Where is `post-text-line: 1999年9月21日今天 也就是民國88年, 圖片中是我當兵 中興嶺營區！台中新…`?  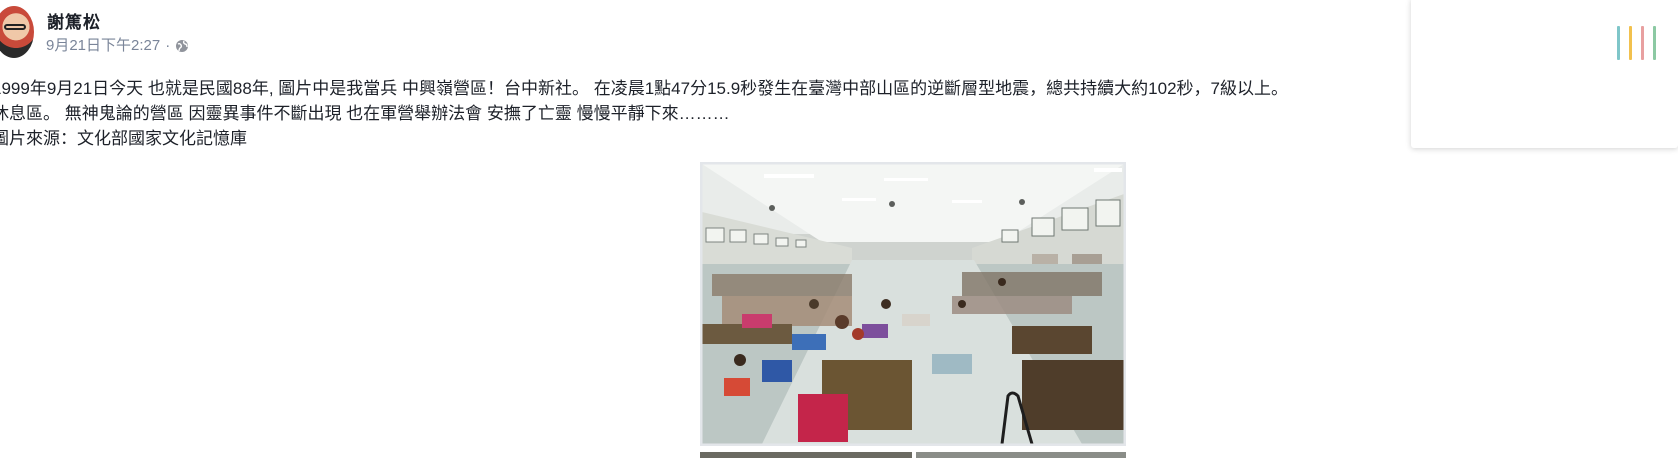
post-text-line: 1999年9月21日今天 也就是民國88年, 圖片中是我當兵 中興嶺營區！台中新… is located at coordinates (644, 88).